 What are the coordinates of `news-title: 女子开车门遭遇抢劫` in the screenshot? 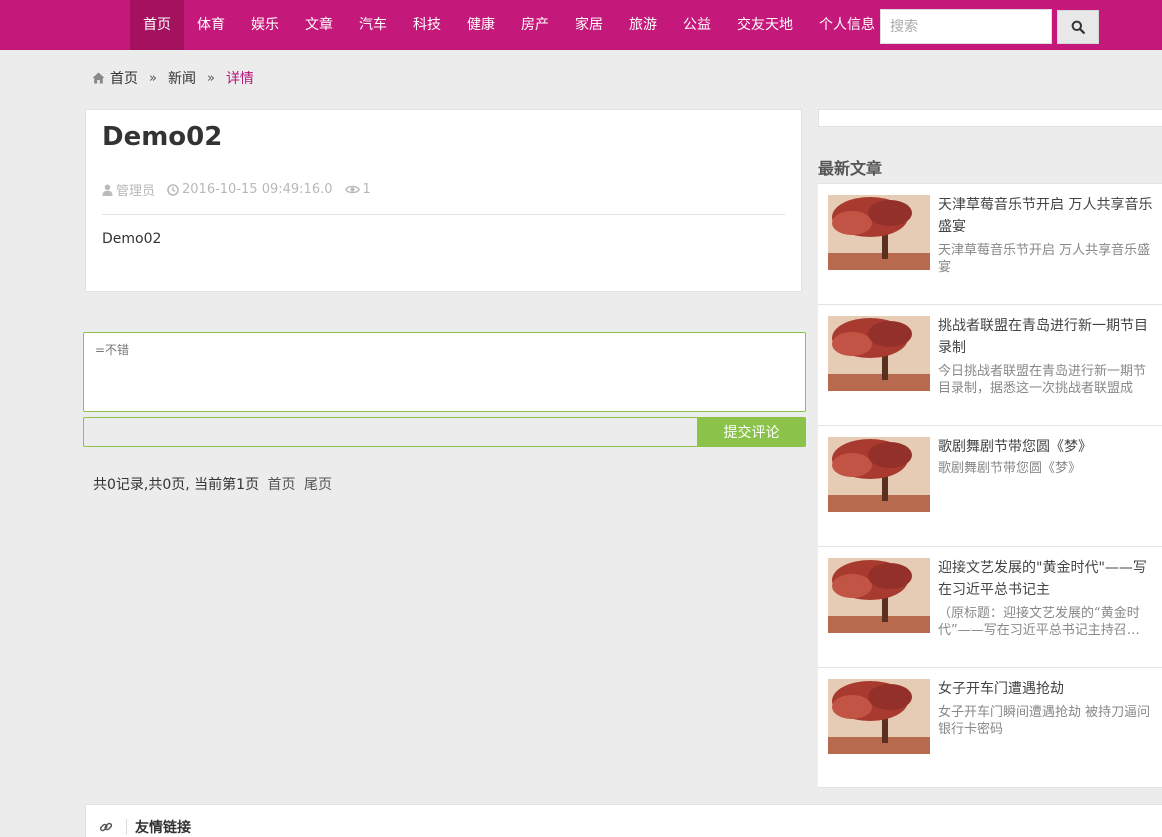 It's located at (1047, 689).